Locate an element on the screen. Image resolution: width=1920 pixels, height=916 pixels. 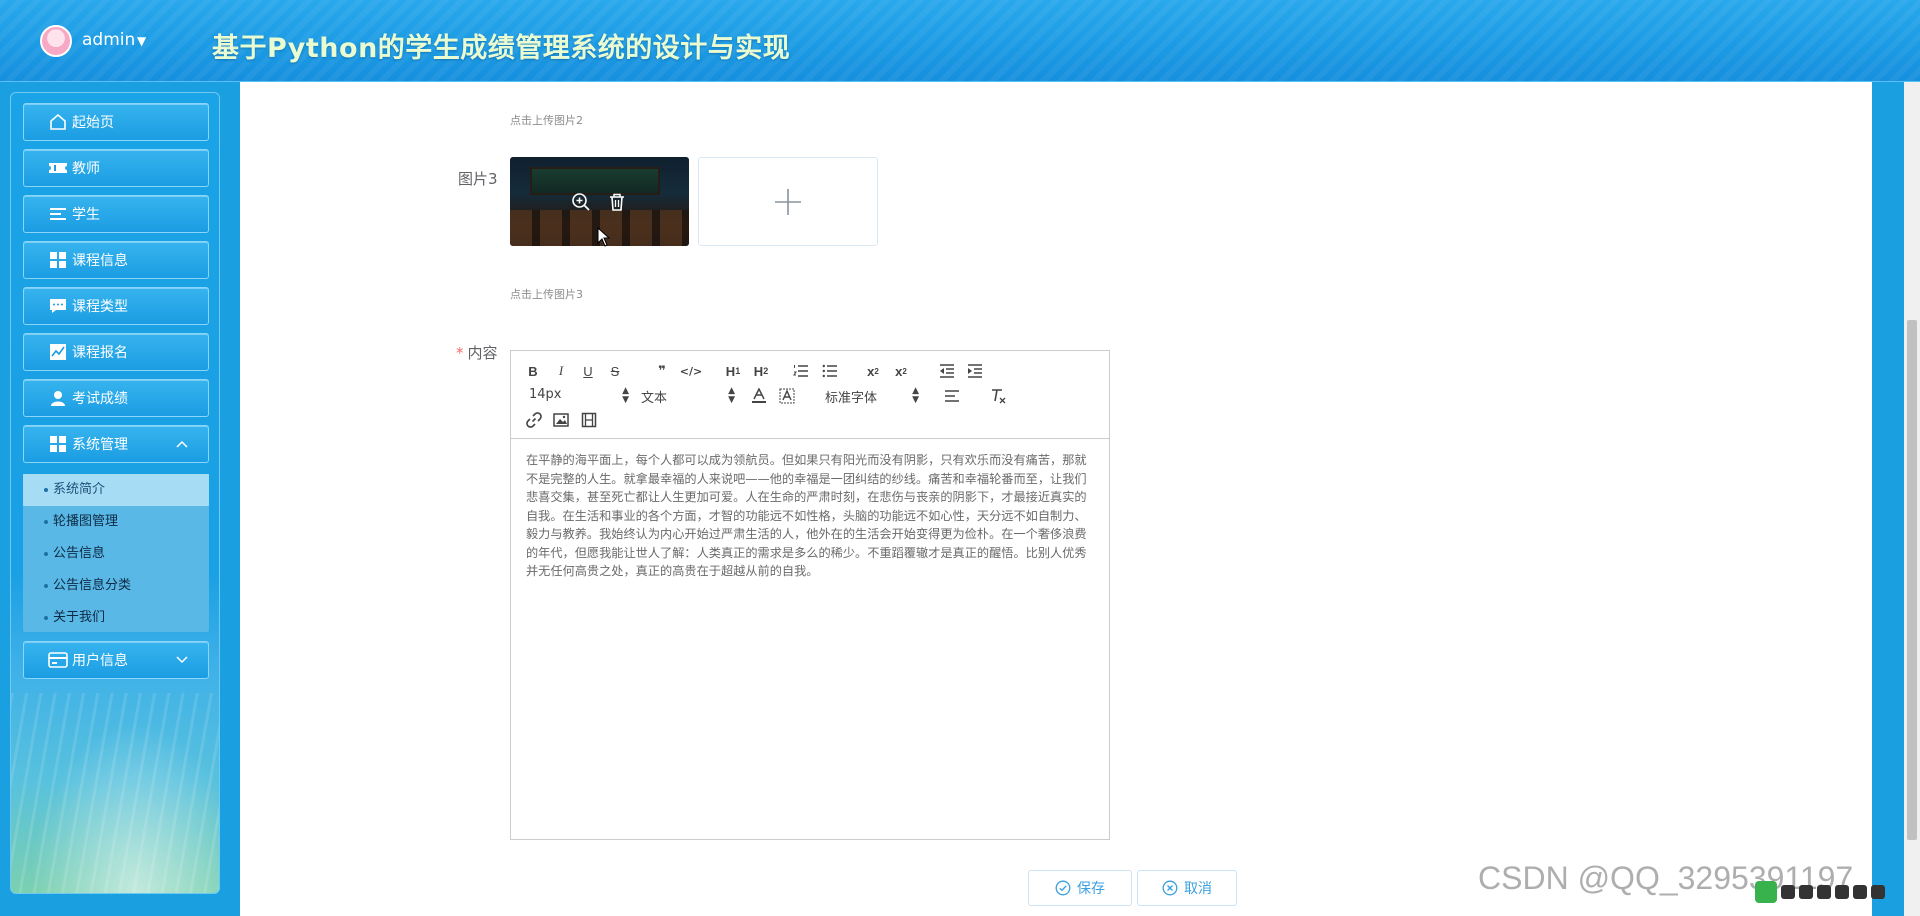
font-size-select: 14px ▲ ▼ is located at coordinates (579, 396).